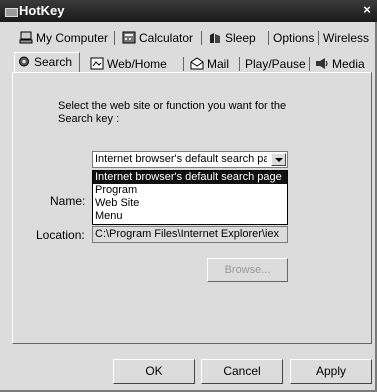  I want to click on tab-media: Media, so click(340, 64).